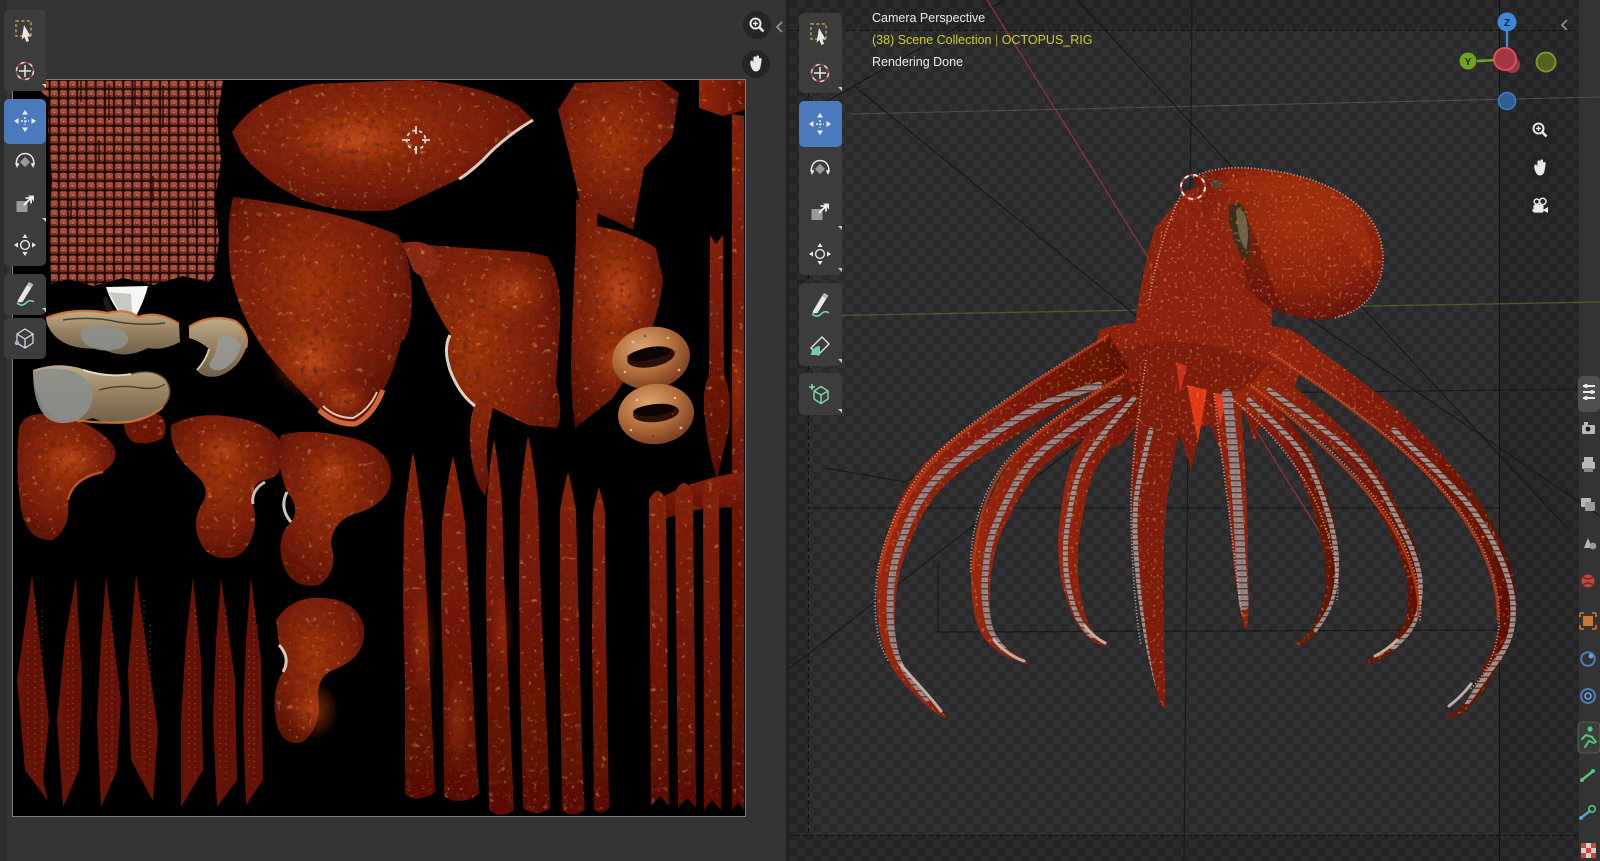 The image size is (1600, 861). What do you see at coordinates (1507, 23) in the screenshot?
I see `svg-text: Z` at bounding box center [1507, 23].